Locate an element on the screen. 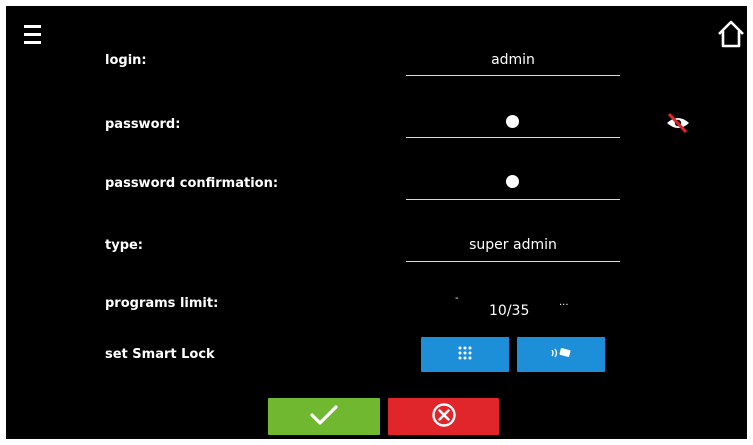 This screenshot has height=445, width=753. password-mask-dot is located at coordinates (512, 121).